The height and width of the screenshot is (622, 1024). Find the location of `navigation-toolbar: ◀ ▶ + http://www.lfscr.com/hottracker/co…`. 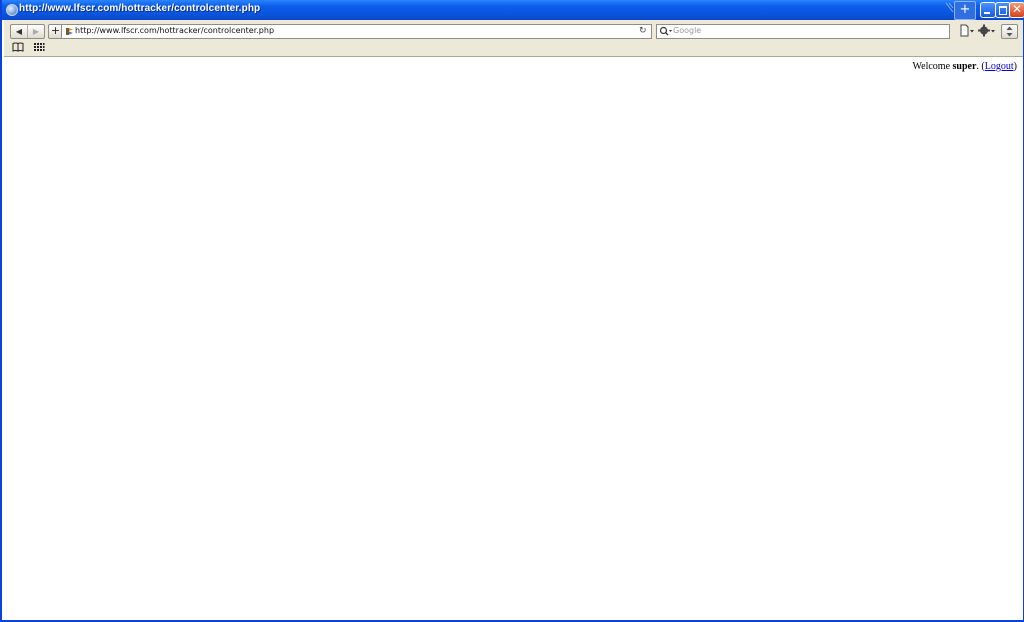

navigation-toolbar: ◀ ▶ + http://www.lfscr.com/hottracker/co… is located at coordinates (513, 38).